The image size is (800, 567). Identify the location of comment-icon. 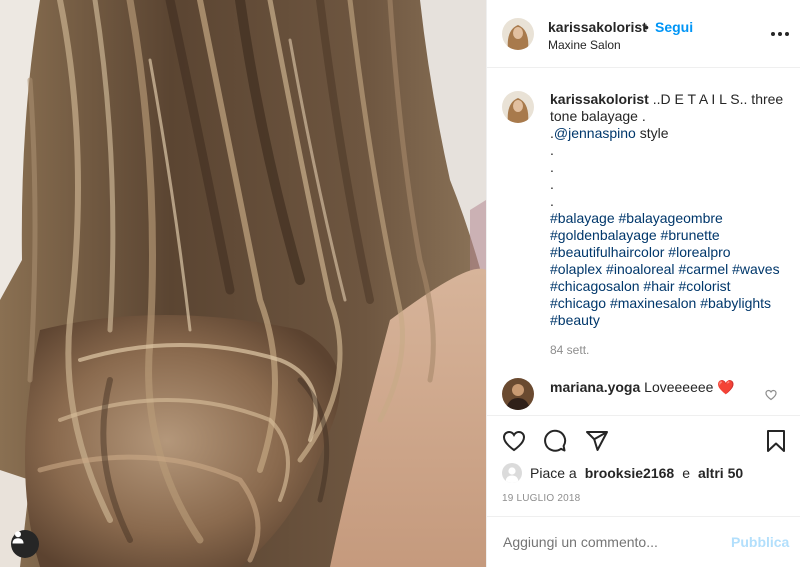
(555, 441).